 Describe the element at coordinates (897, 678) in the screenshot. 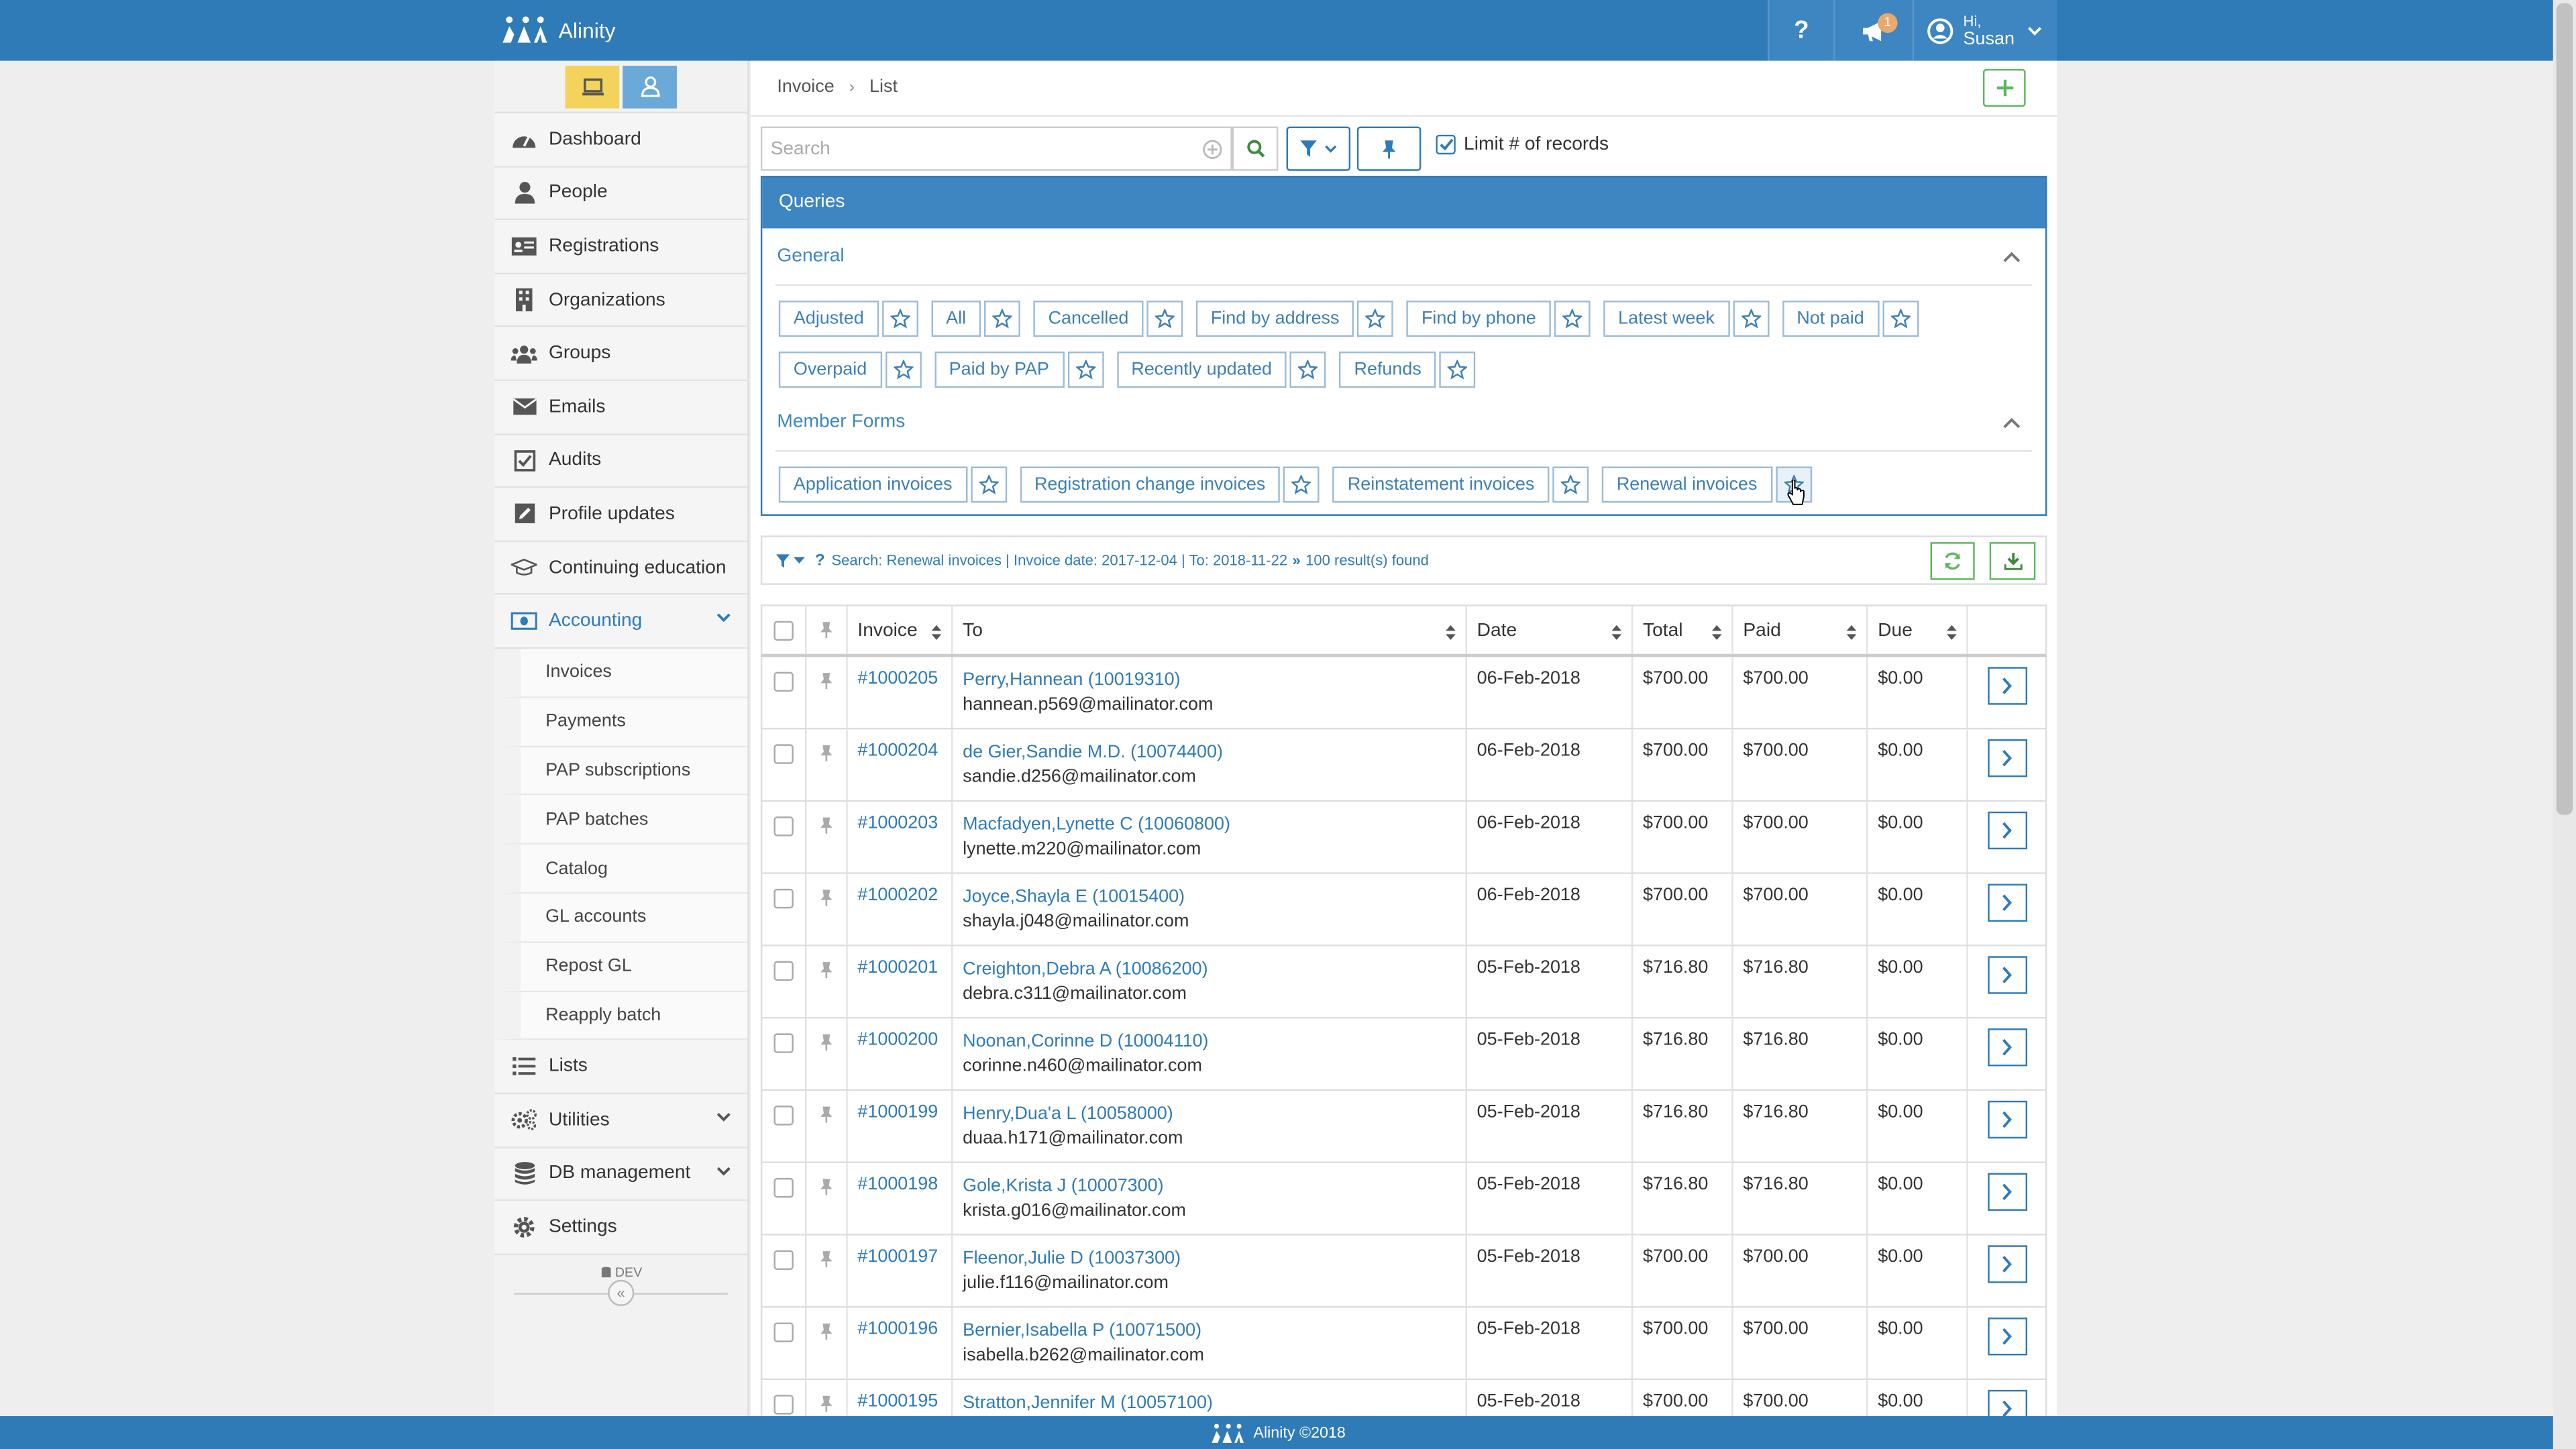

I see `invoice-link: #1000205` at that location.